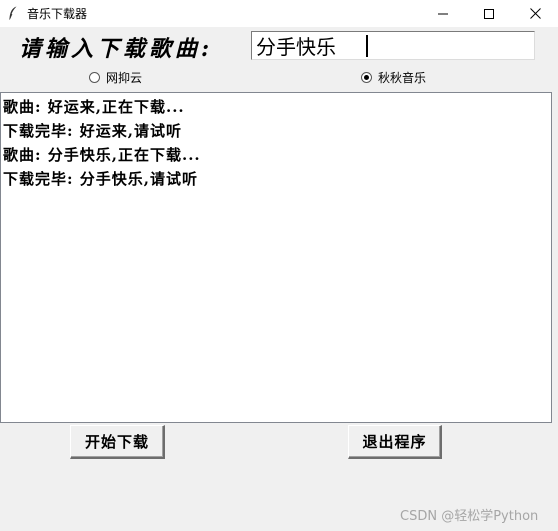  Describe the element at coordinates (393, 45) in the screenshot. I see `song-name-input` at that location.